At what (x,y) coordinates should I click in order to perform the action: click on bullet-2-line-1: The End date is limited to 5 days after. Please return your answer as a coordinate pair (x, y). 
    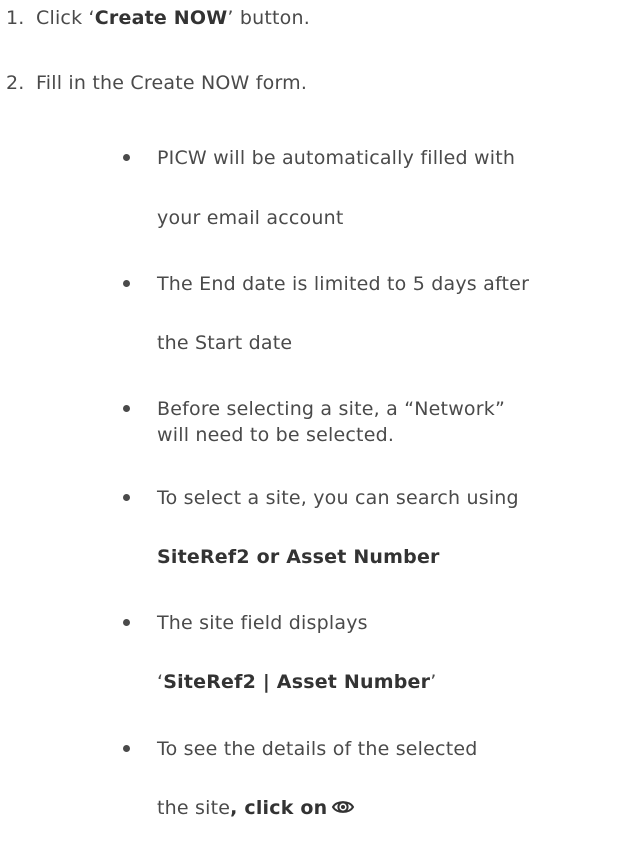
    Looking at the image, I should click on (343, 284).